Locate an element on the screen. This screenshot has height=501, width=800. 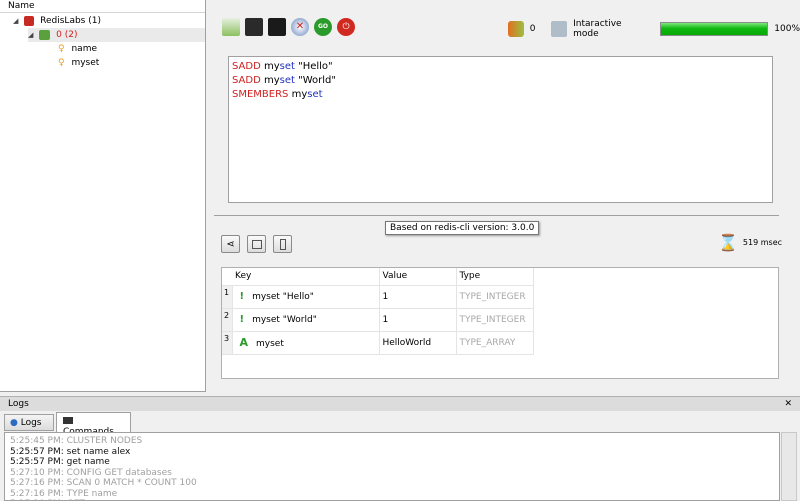
logs-icon: ● is located at coordinates (14, 423).